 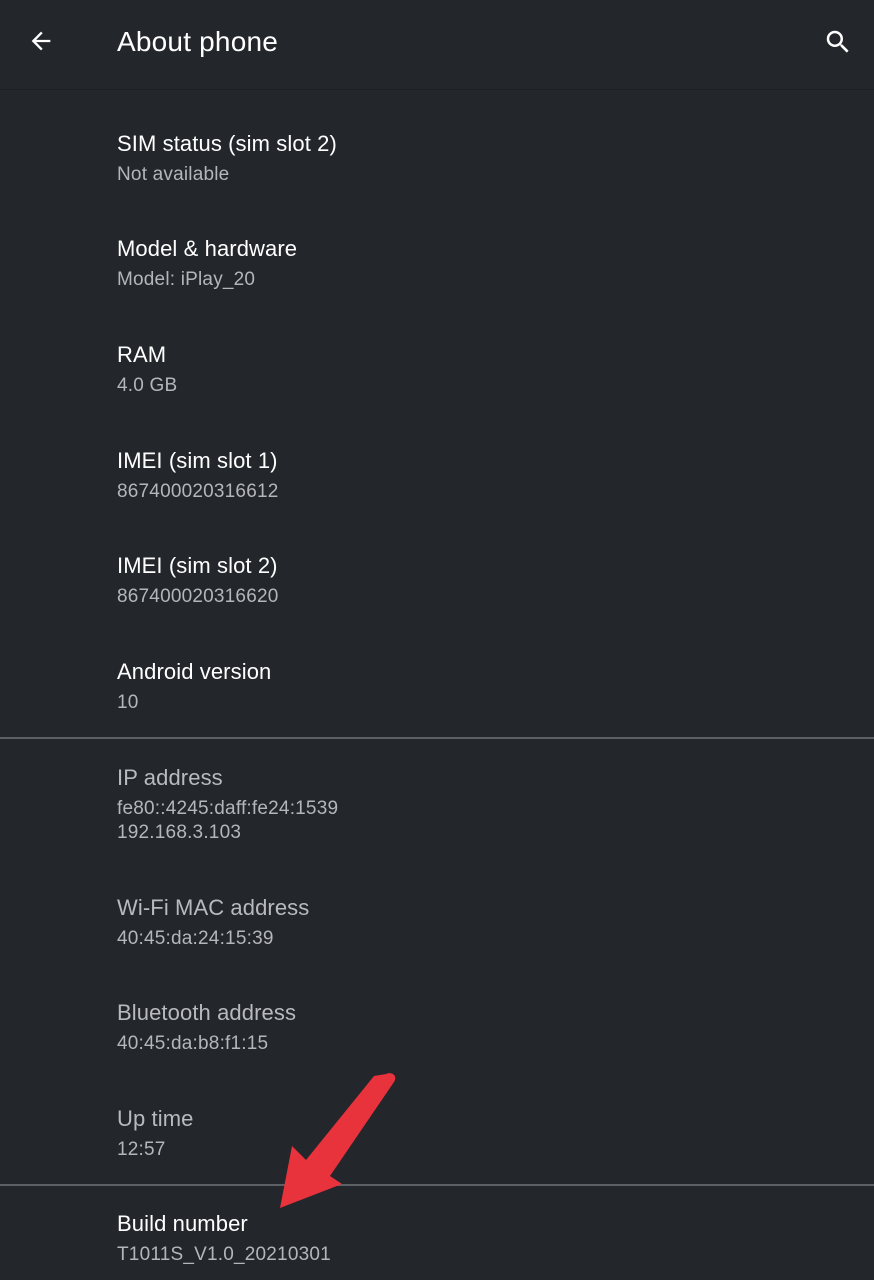 What do you see at coordinates (195, 938) in the screenshot?
I see `wifi-mac-value: 40:45:da:24:15:39` at bounding box center [195, 938].